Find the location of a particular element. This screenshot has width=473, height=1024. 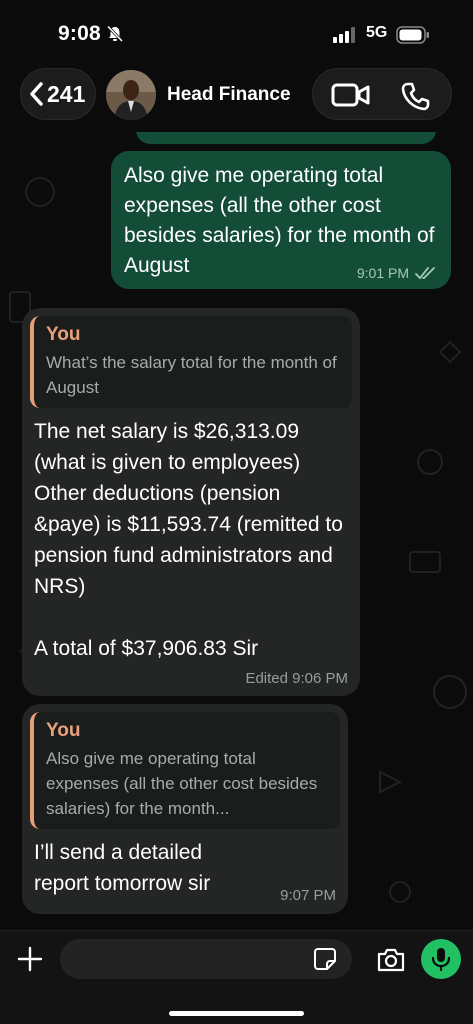

chat-header: 241 Head Finance is located at coordinates (236, 97).